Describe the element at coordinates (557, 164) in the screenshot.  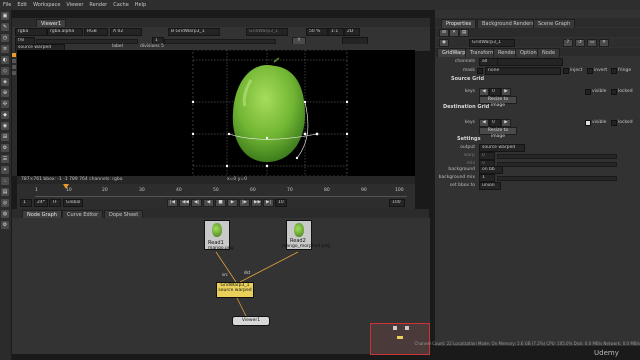
I see `mix-slider` at that location.